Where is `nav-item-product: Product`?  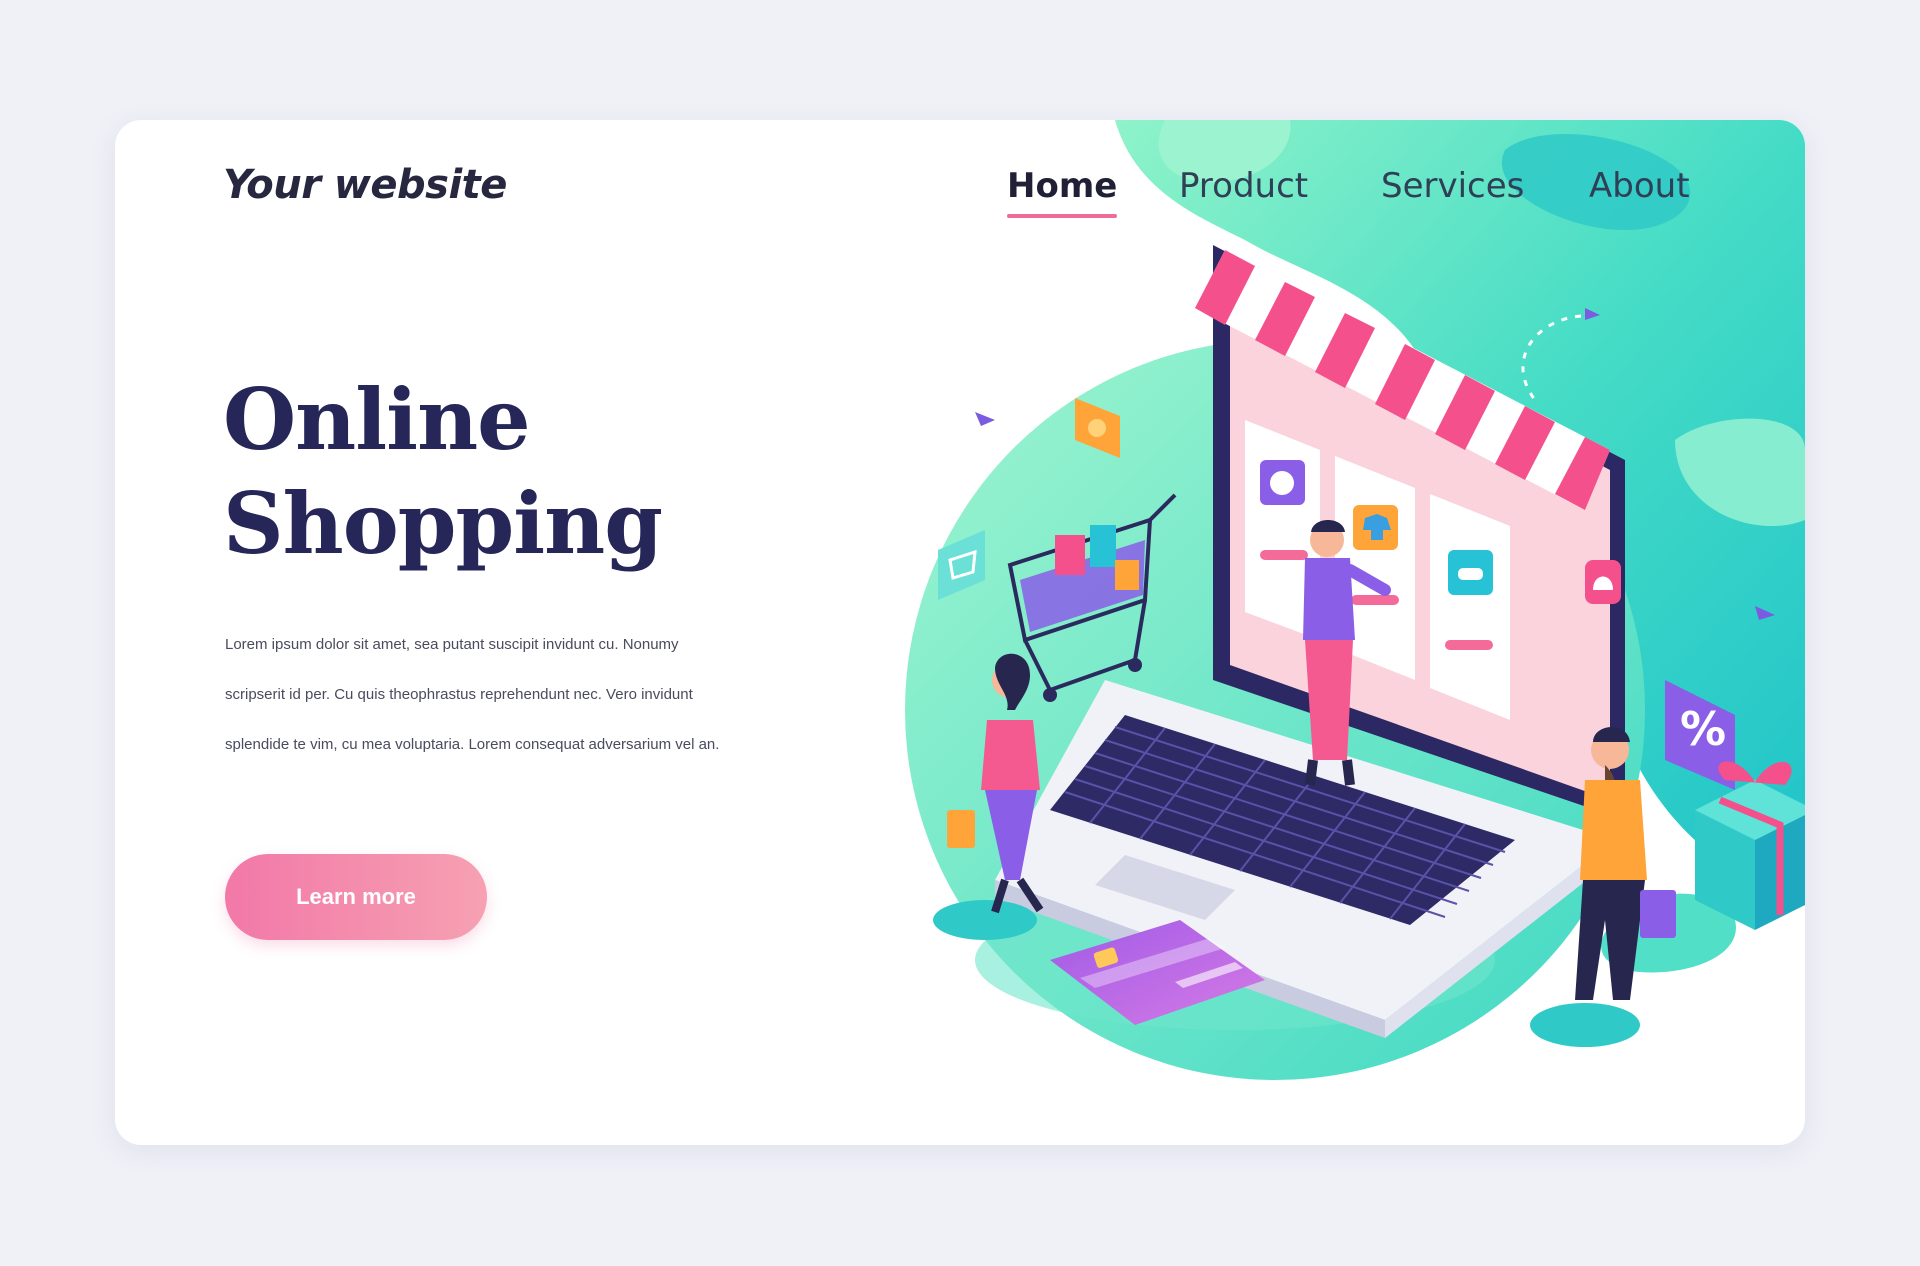 nav-item-product: Product is located at coordinates (1243, 186).